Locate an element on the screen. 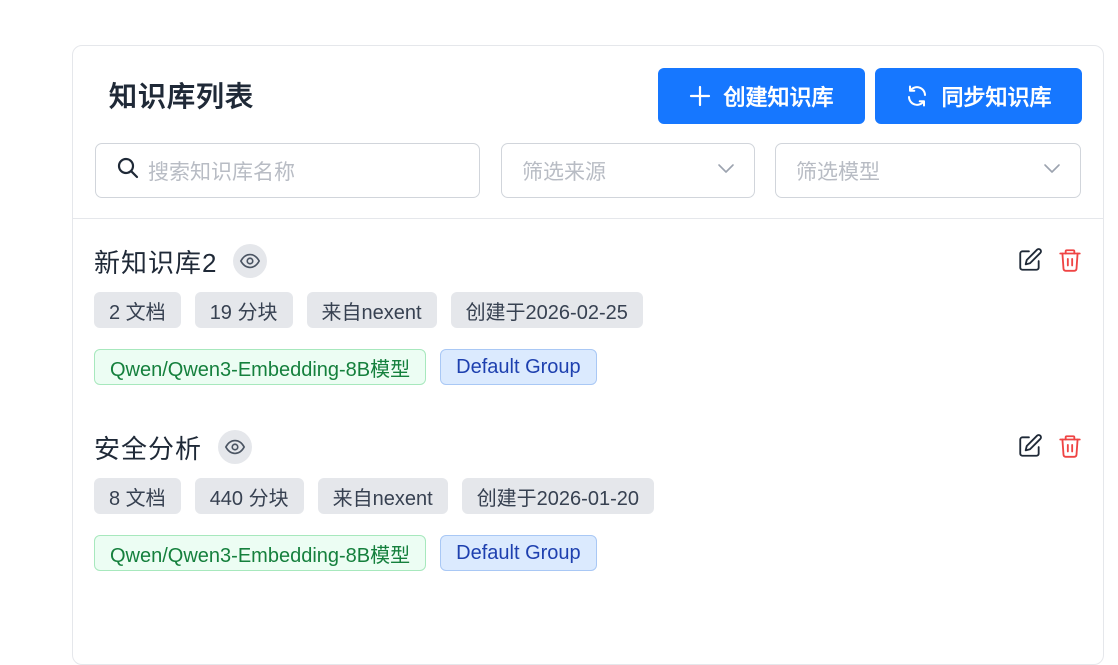 Image resolution: width=1118 pixels, height=665 pixels. sync-button-label: 同步知识库 is located at coordinates (996, 97).